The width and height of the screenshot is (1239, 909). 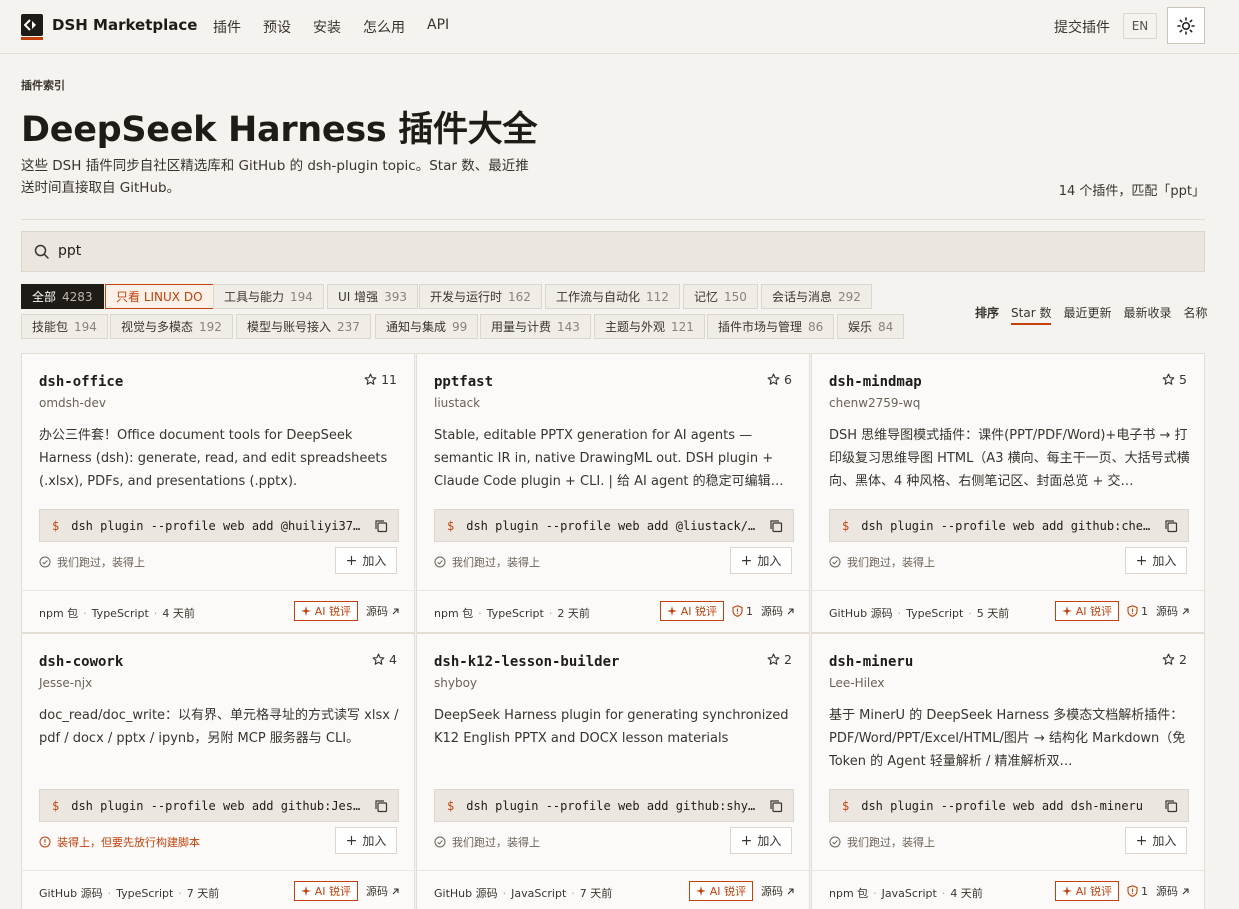 What do you see at coordinates (327, 27) in the screenshot?
I see `nav-install: 安装` at bounding box center [327, 27].